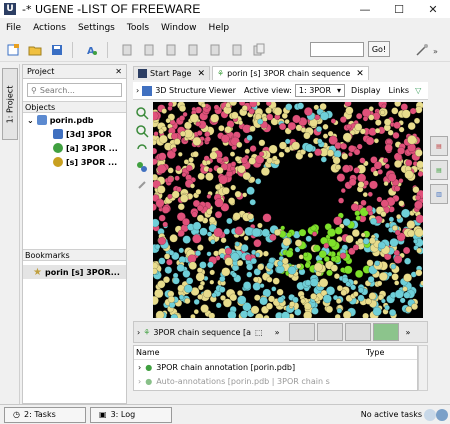 This screenshot has width=450, height=424. Describe the element at coordinates (219, 28) in the screenshot. I see `menu-help: Help` at that location.